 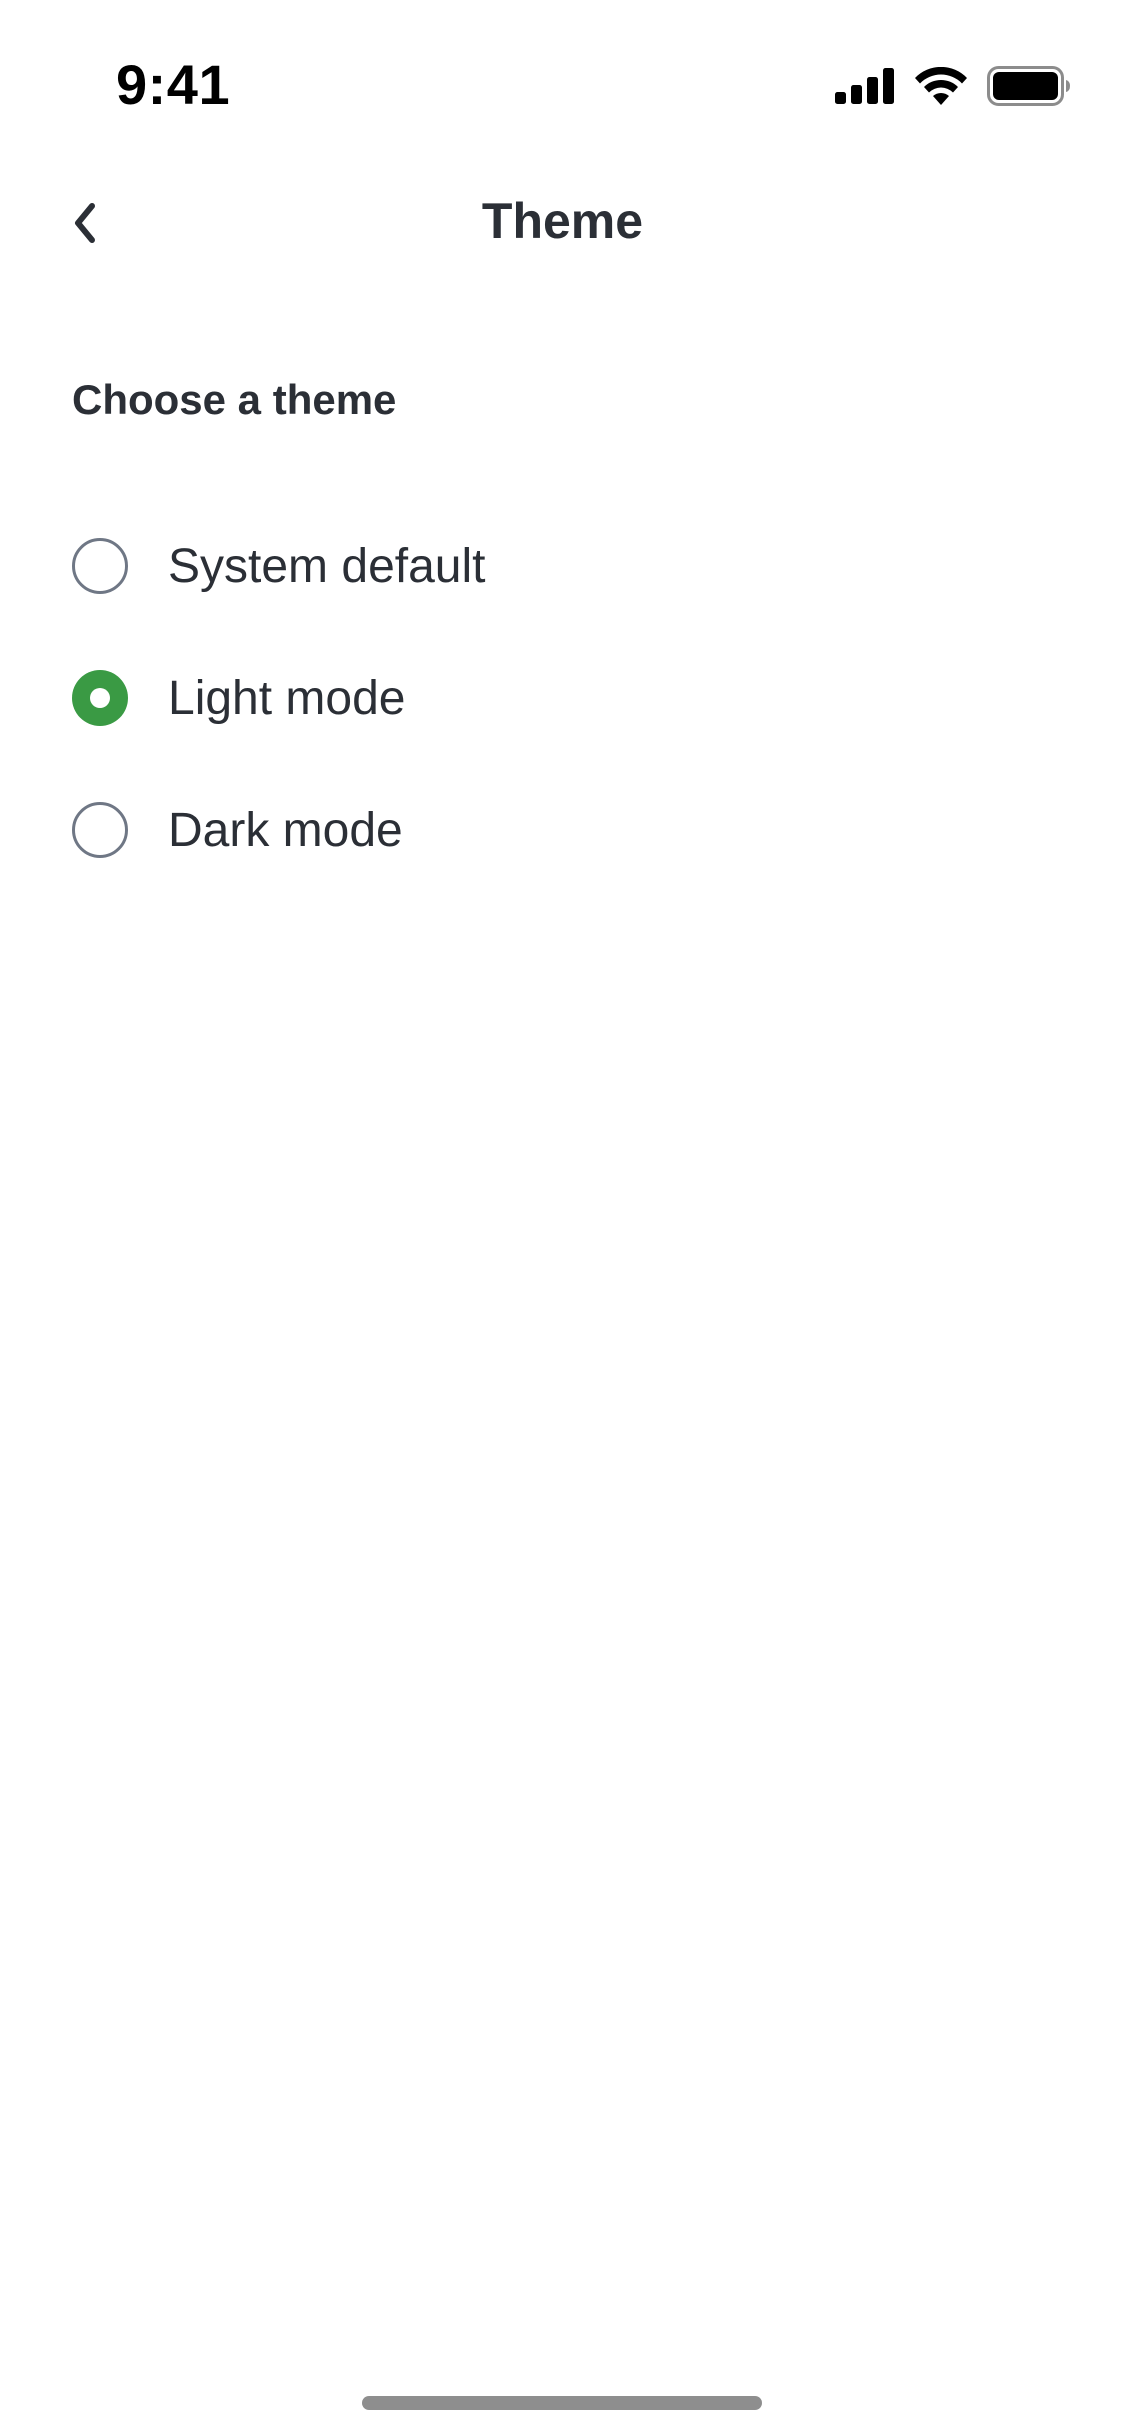 I want to click on cellular-signal-icon, so click(x=865, y=86).